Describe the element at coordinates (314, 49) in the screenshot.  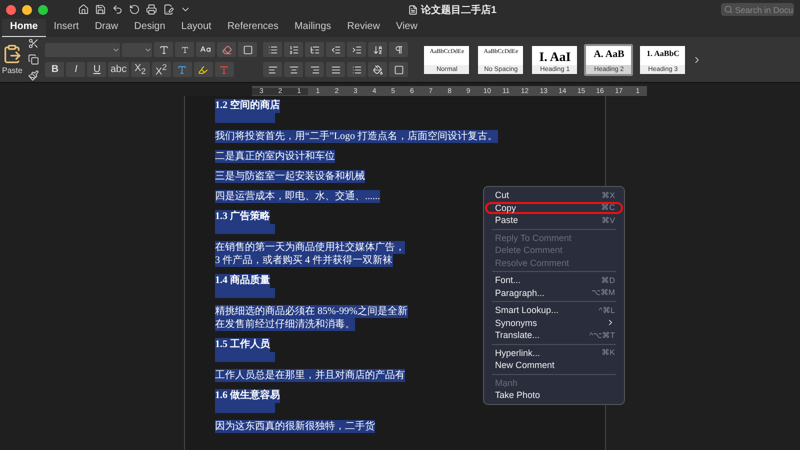
I see `multilevel-list-button` at that location.